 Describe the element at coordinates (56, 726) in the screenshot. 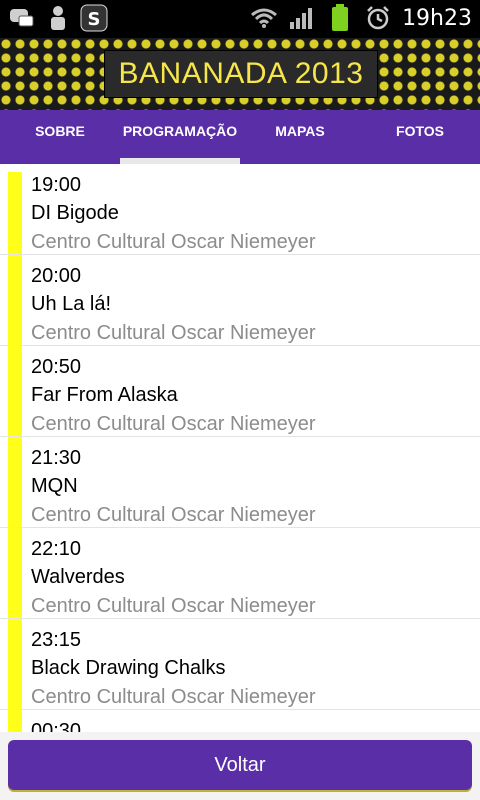

I see `item-time: 00:30` at that location.